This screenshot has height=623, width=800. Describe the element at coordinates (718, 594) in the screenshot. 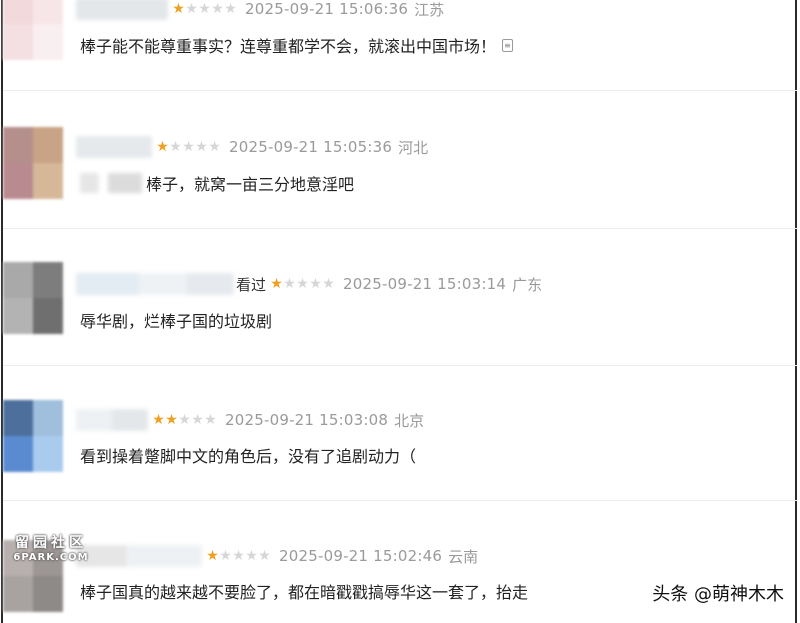

I see `author-watermark: 头条 @萌神木木` at that location.